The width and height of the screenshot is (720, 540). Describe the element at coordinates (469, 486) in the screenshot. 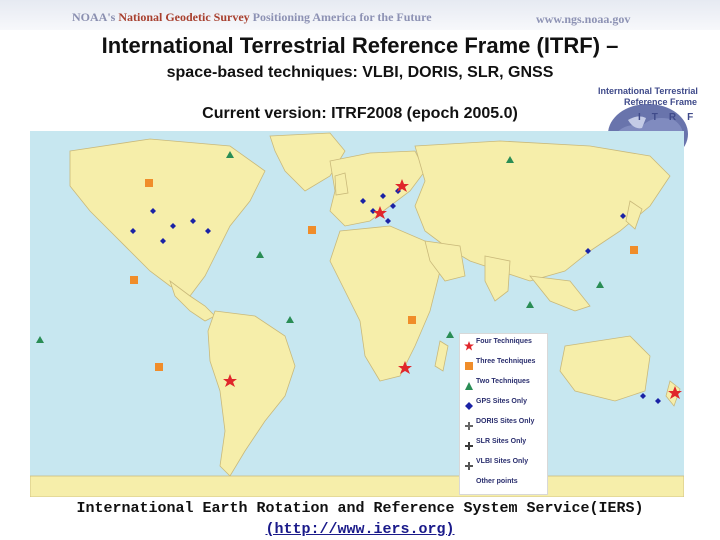

I see `none-symbol-icon` at that location.